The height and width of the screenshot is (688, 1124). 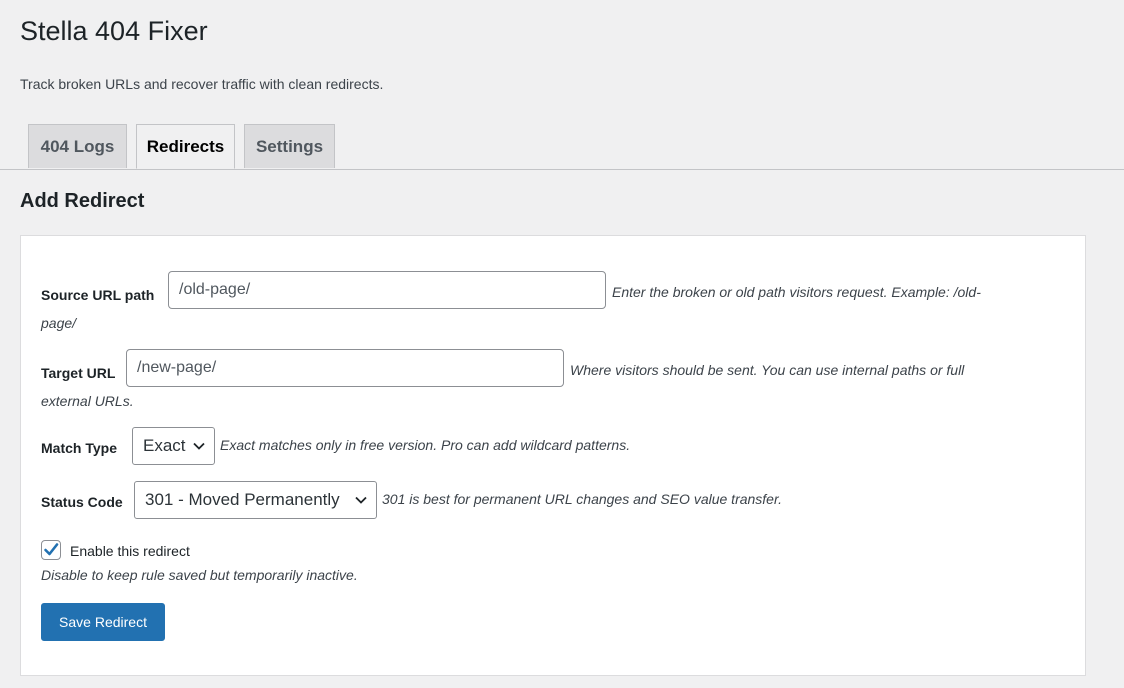 I want to click on tab-404-logs: 404 Logs, so click(x=77, y=146).